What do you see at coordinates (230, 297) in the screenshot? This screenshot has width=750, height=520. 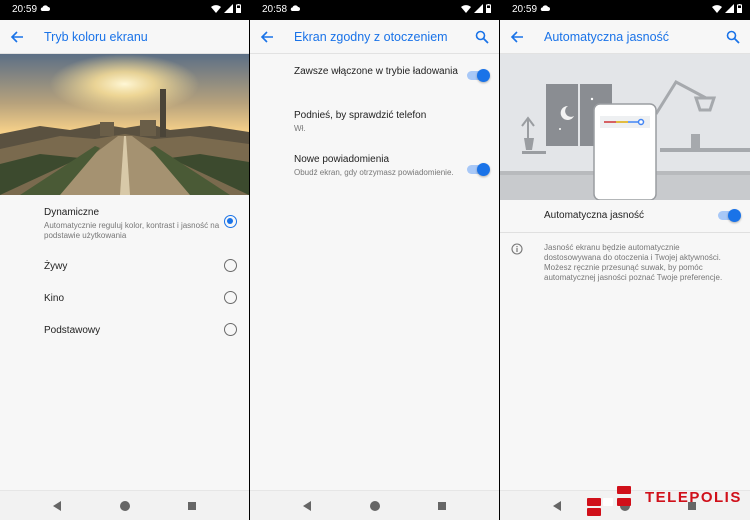 I see `radio-cinema` at bounding box center [230, 297].